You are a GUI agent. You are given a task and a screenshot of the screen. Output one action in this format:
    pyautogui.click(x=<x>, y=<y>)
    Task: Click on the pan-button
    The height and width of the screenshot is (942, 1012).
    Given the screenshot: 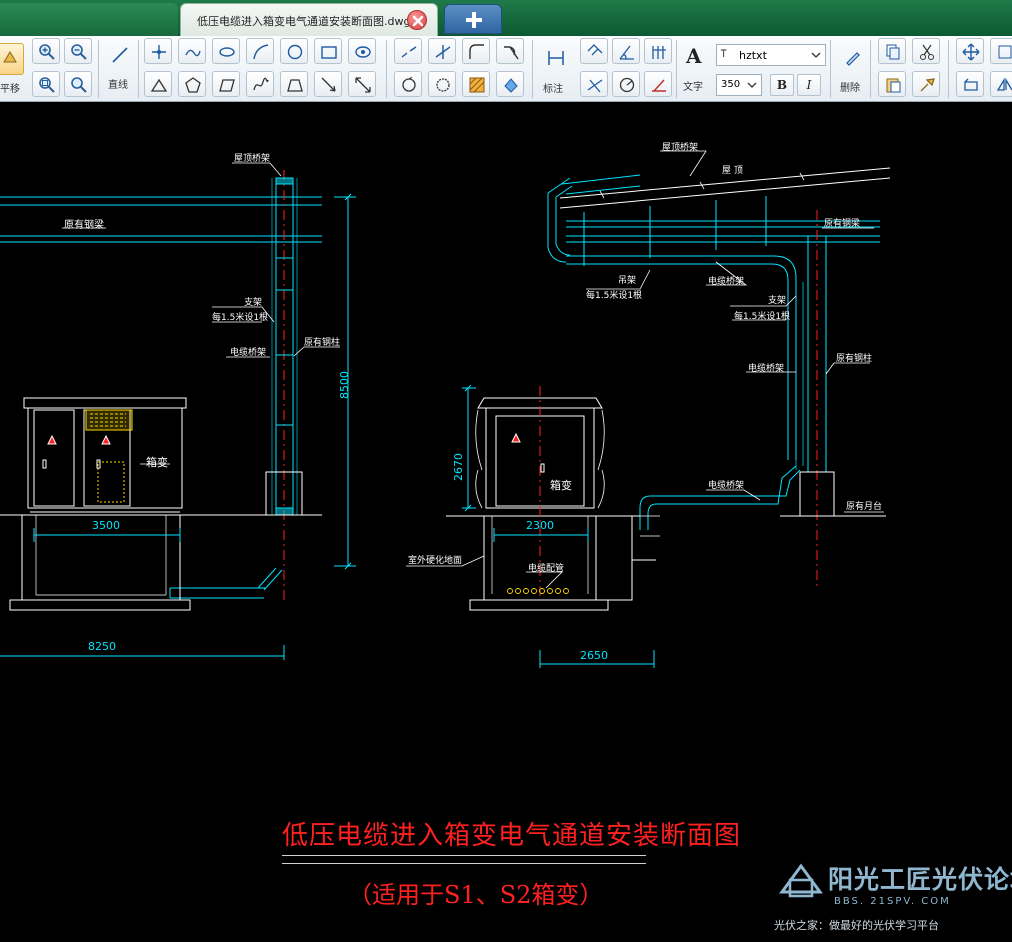 What is the action you would take?
    pyautogui.click(x=12, y=59)
    